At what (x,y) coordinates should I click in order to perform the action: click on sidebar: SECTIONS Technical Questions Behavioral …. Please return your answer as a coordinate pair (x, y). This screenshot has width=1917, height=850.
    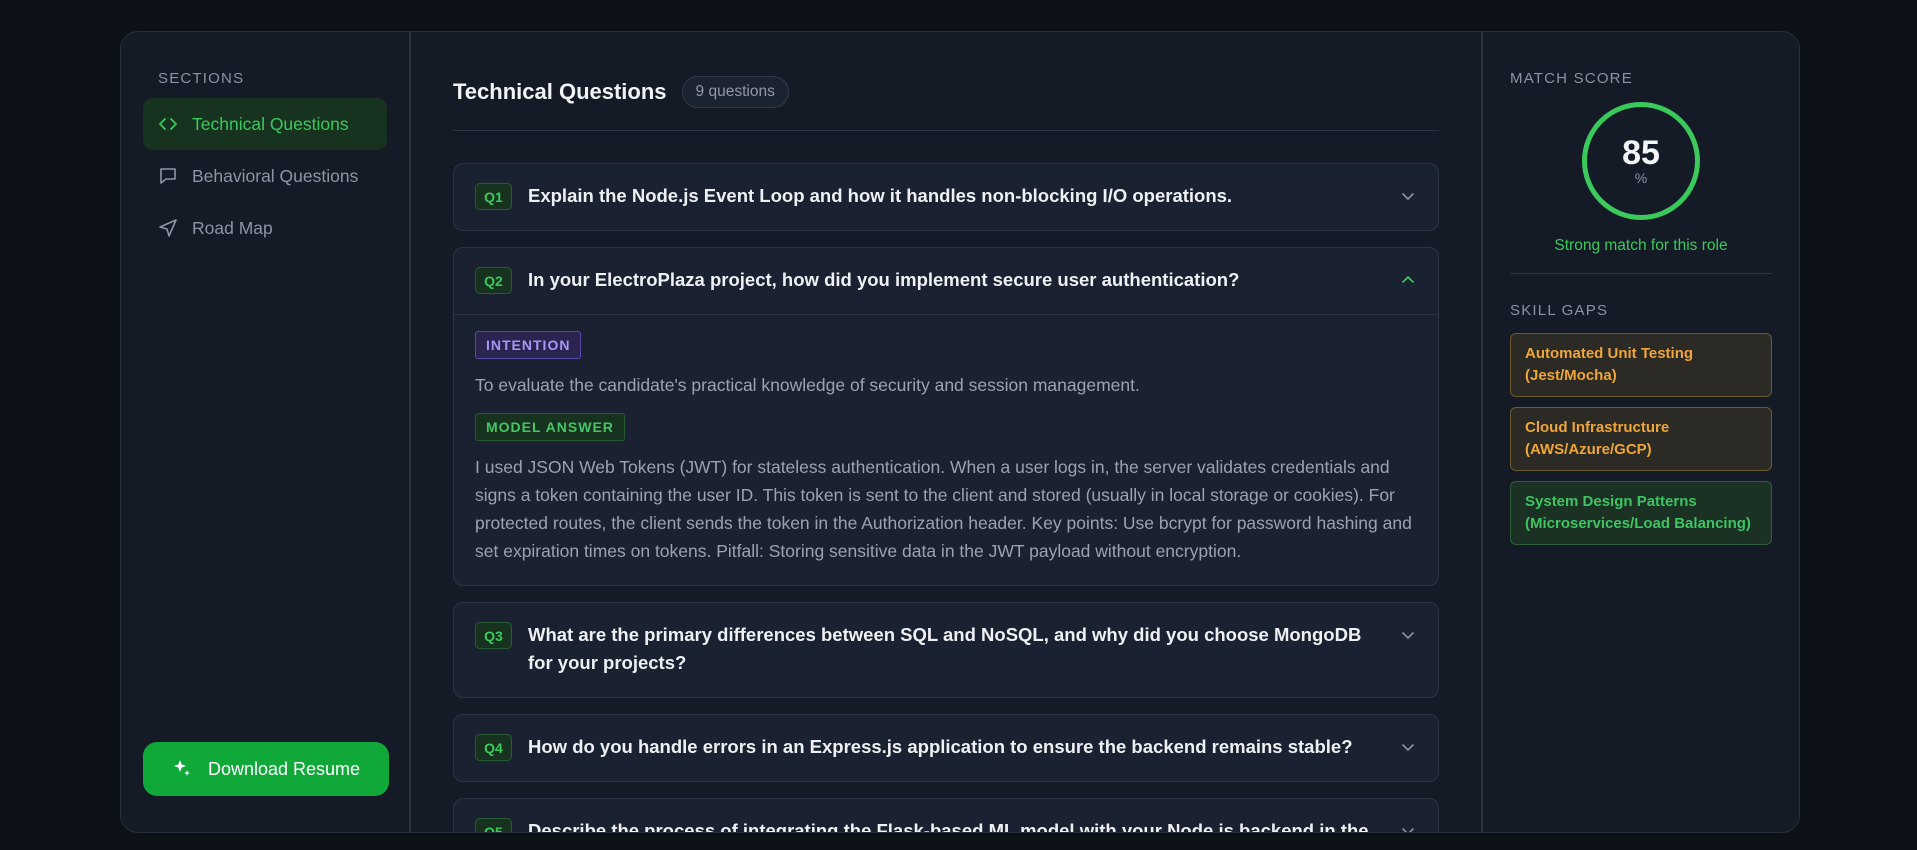
    Looking at the image, I should click on (266, 432).